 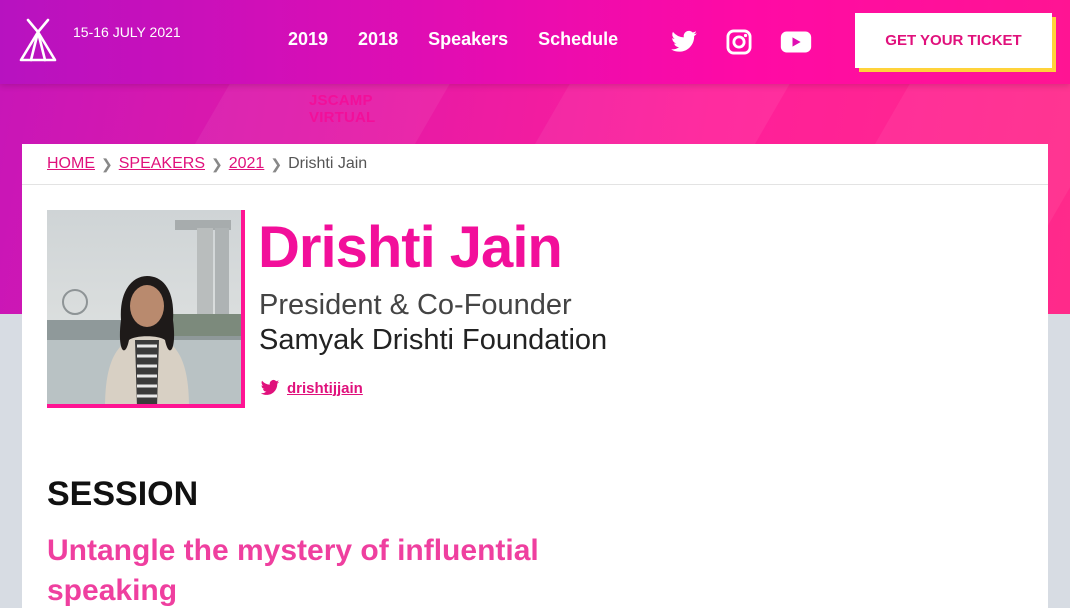 What do you see at coordinates (123, 494) in the screenshot?
I see `session-heading: SESSION` at bounding box center [123, 494].